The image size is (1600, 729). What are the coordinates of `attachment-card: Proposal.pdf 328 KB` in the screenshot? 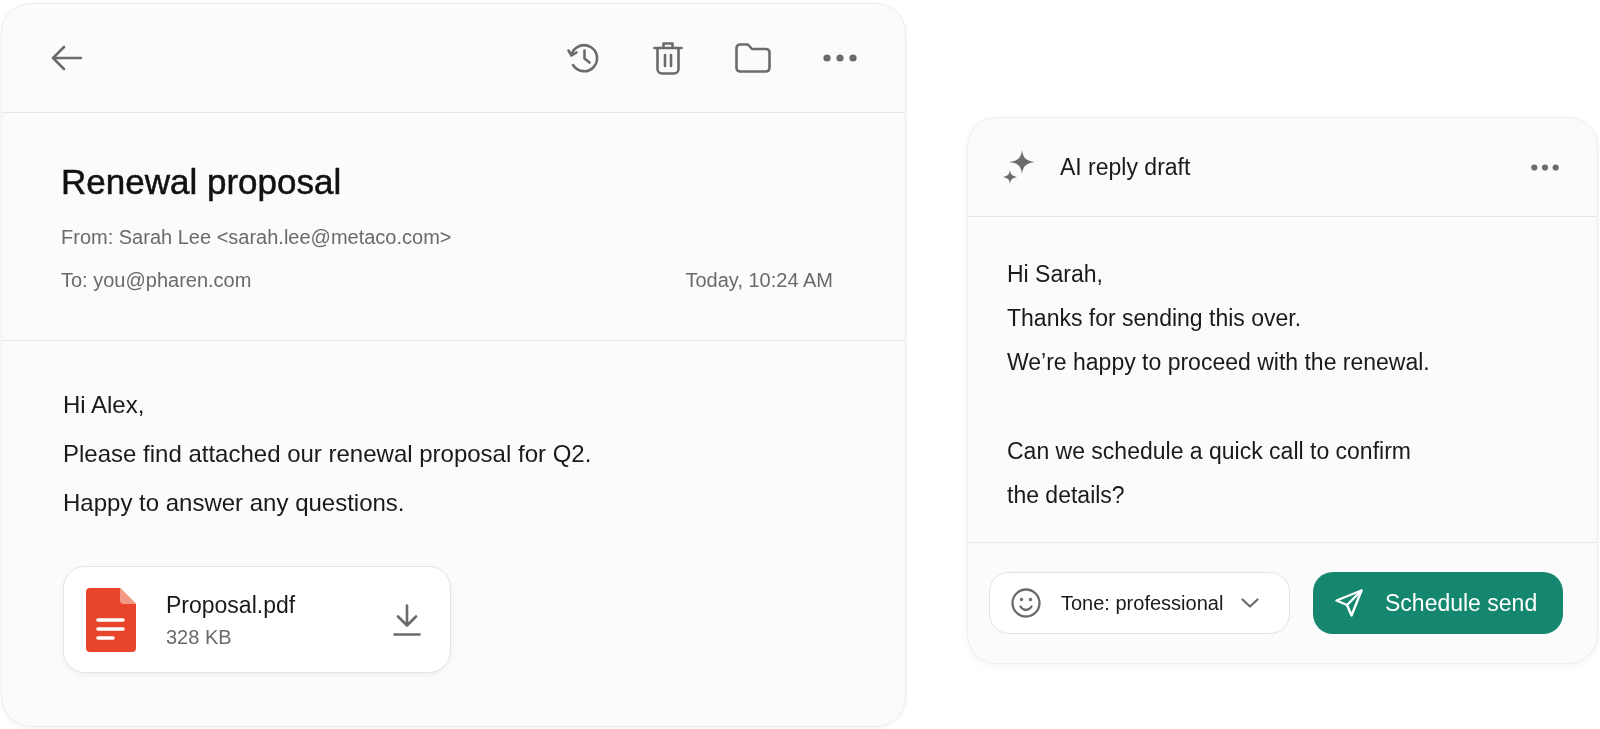 It's located at (257, 619).